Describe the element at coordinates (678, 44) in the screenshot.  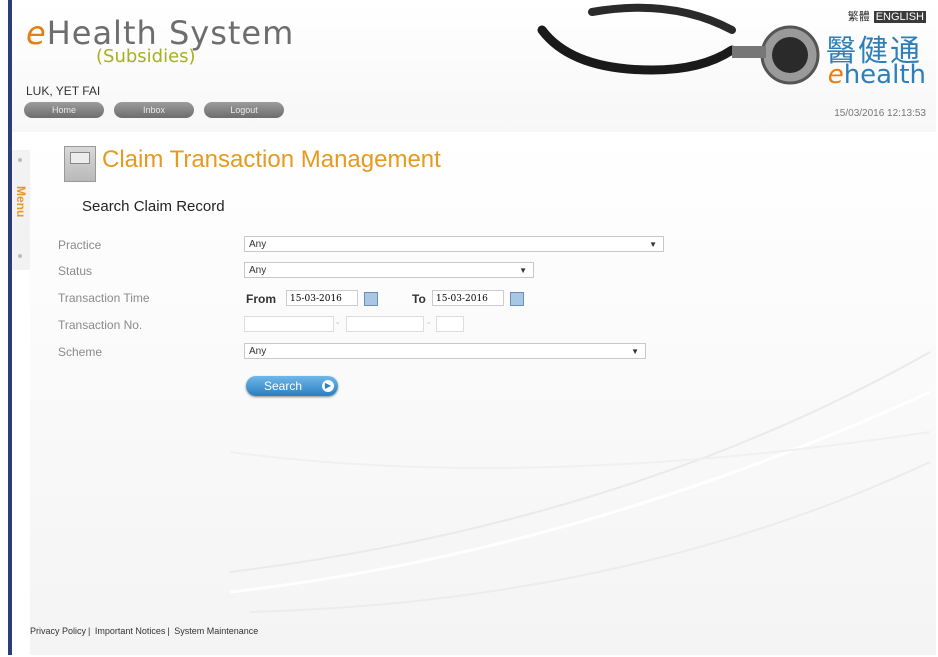
I see `stethoscope-image` at that location.